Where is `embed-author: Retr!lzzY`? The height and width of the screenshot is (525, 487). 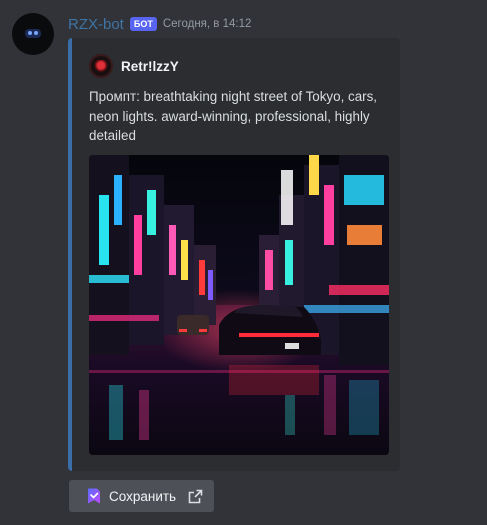 embed-author: Retr!lzzY is located at coordinates (134, 66).